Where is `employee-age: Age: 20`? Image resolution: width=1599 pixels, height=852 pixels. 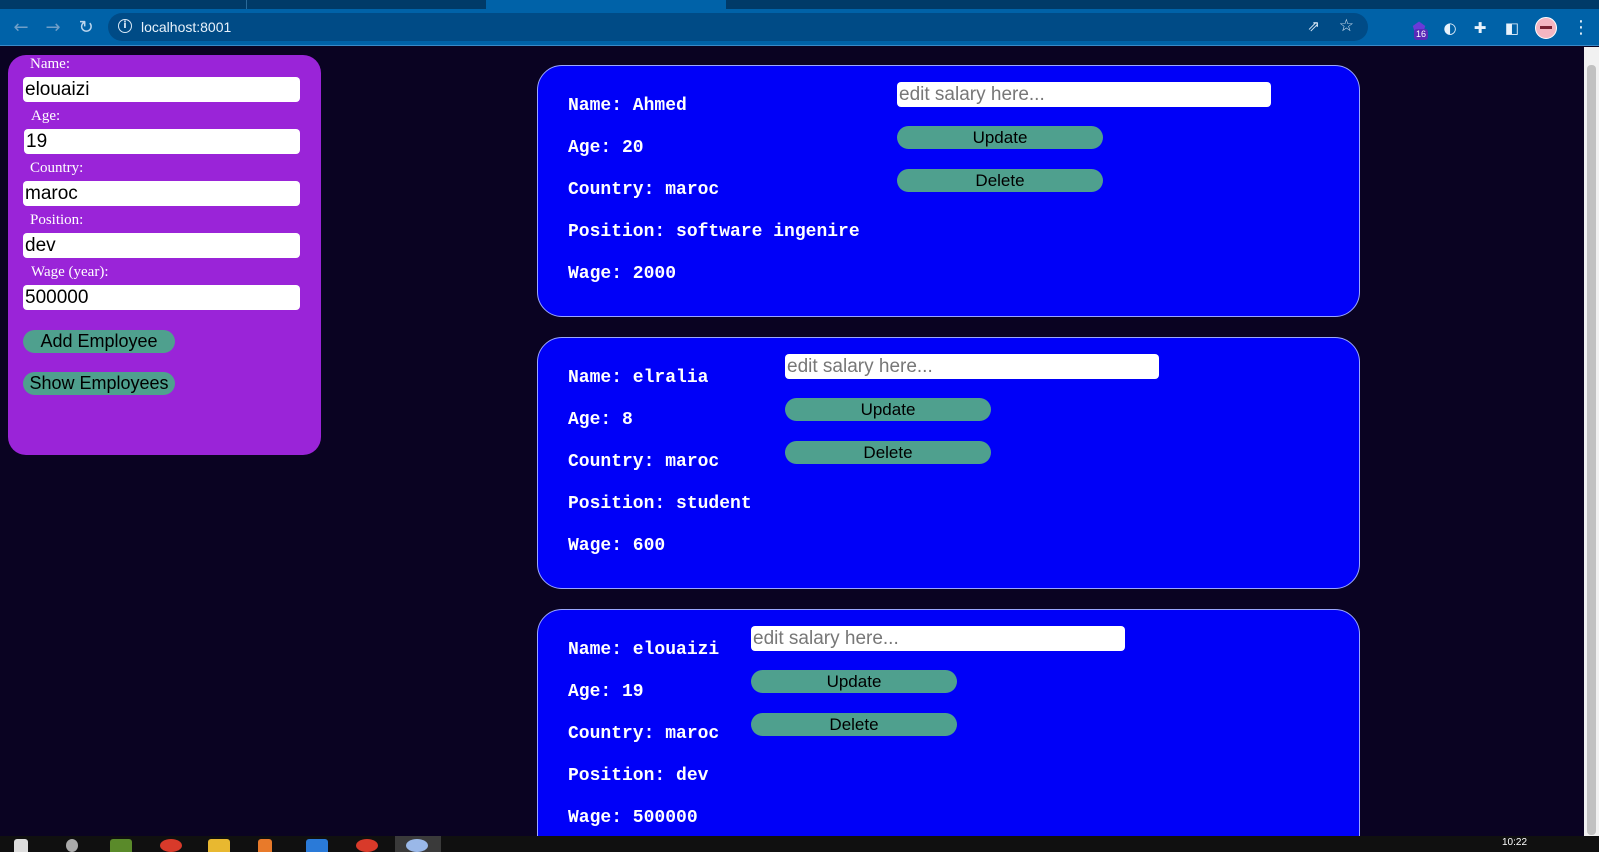
employee-age: Age: 20 is located at coordinates (606, 148).